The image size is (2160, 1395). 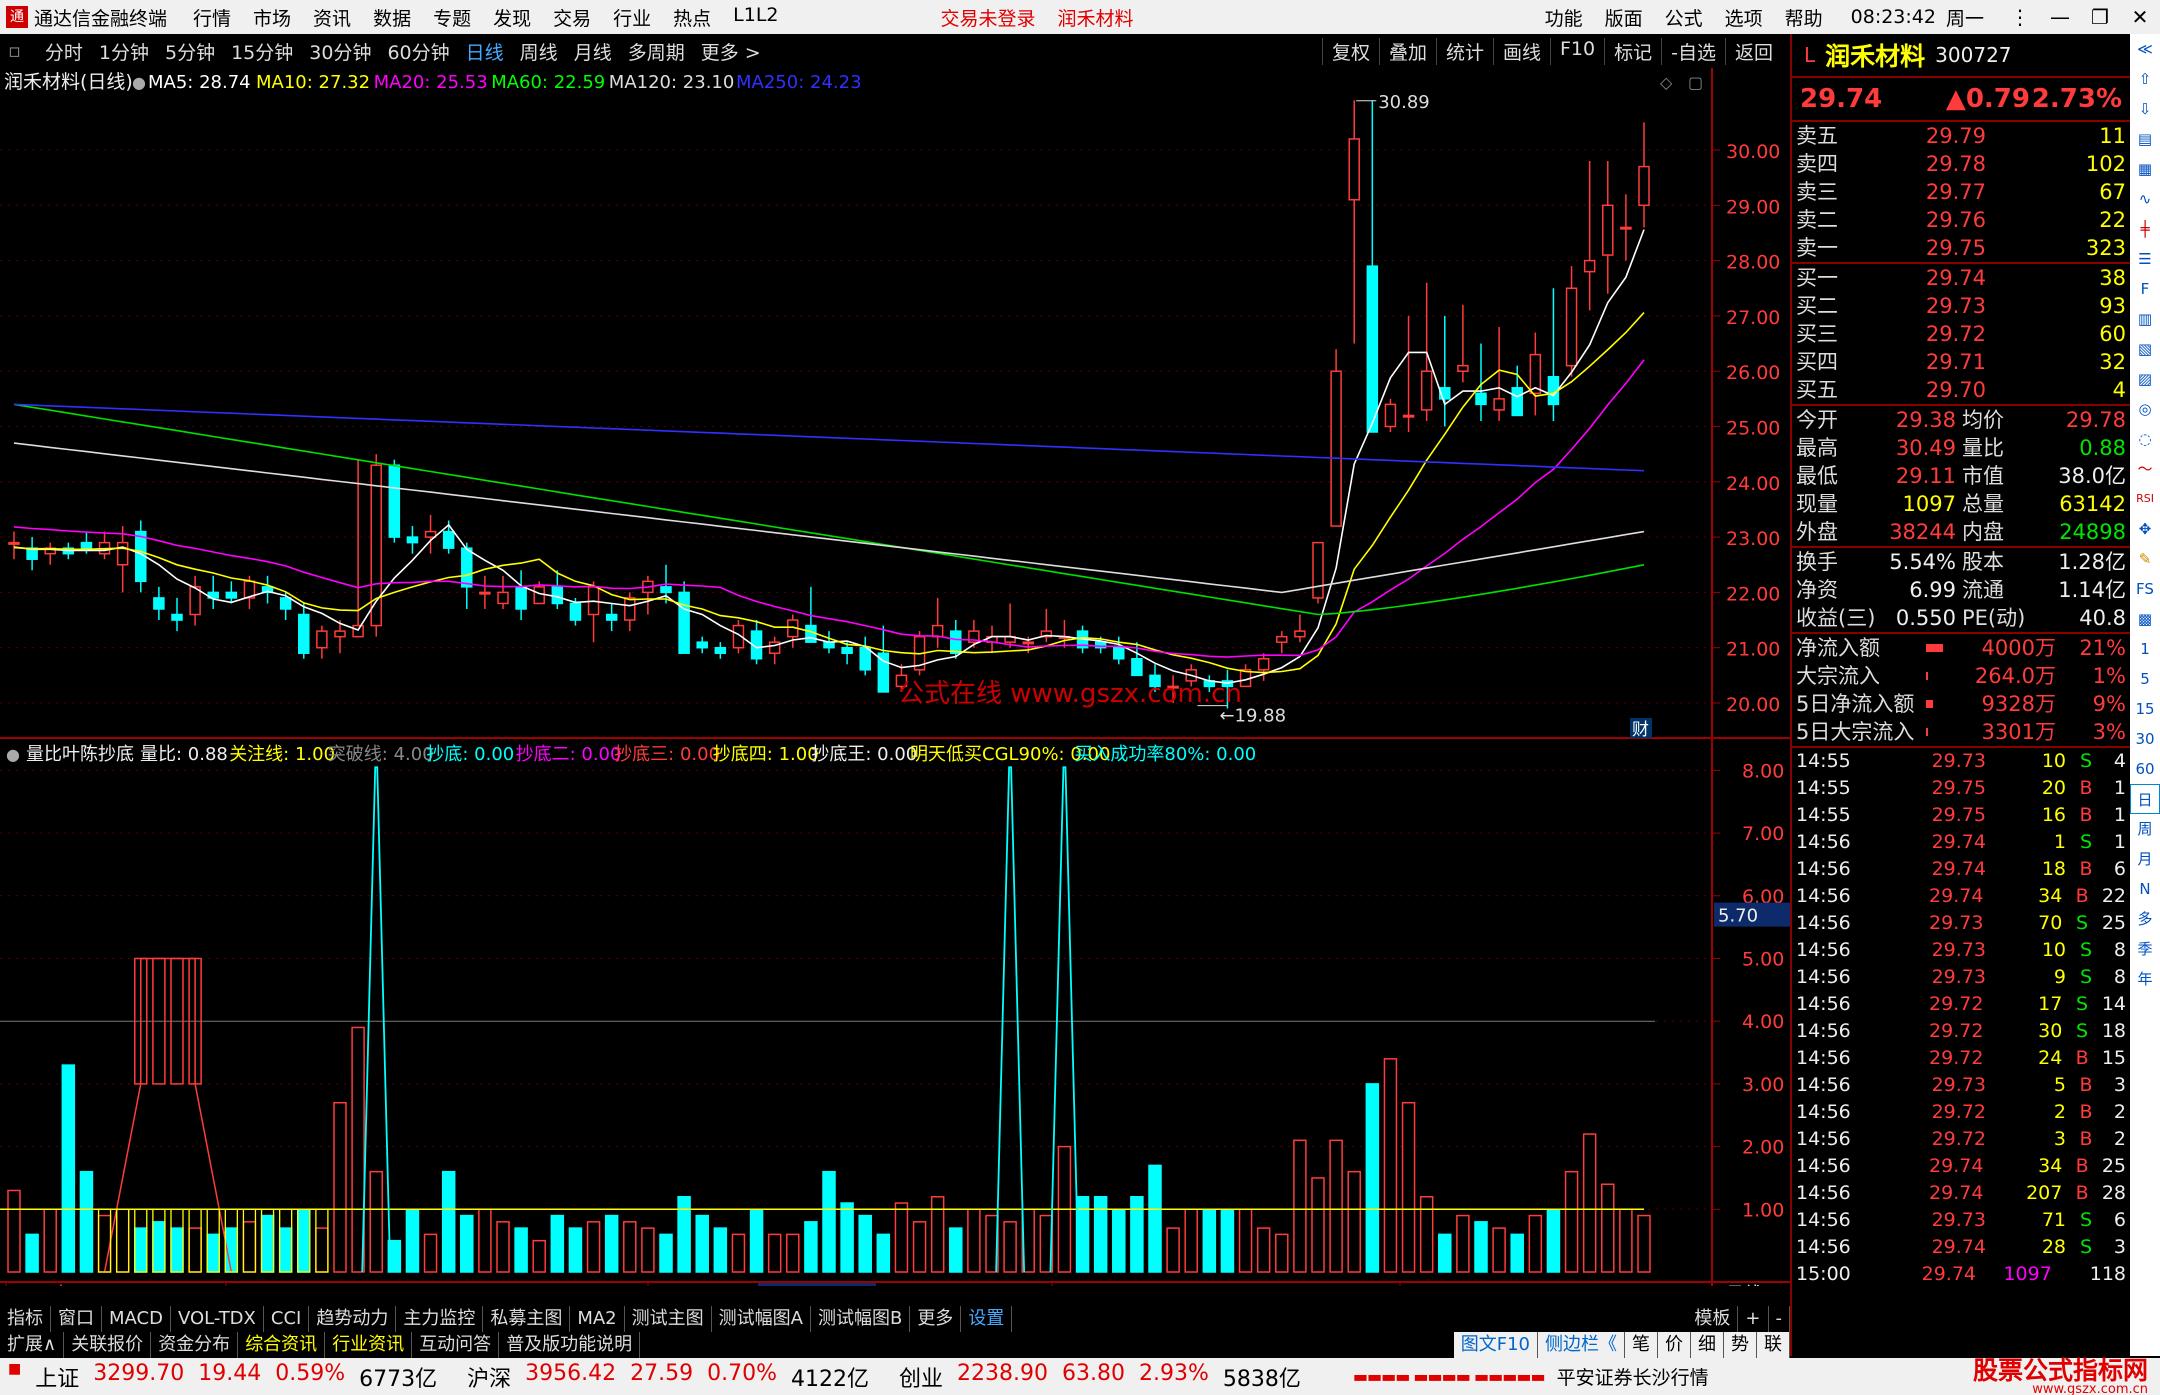 I want to click on indicator-tab-1: 窗口, so click(x=76, y=1319).